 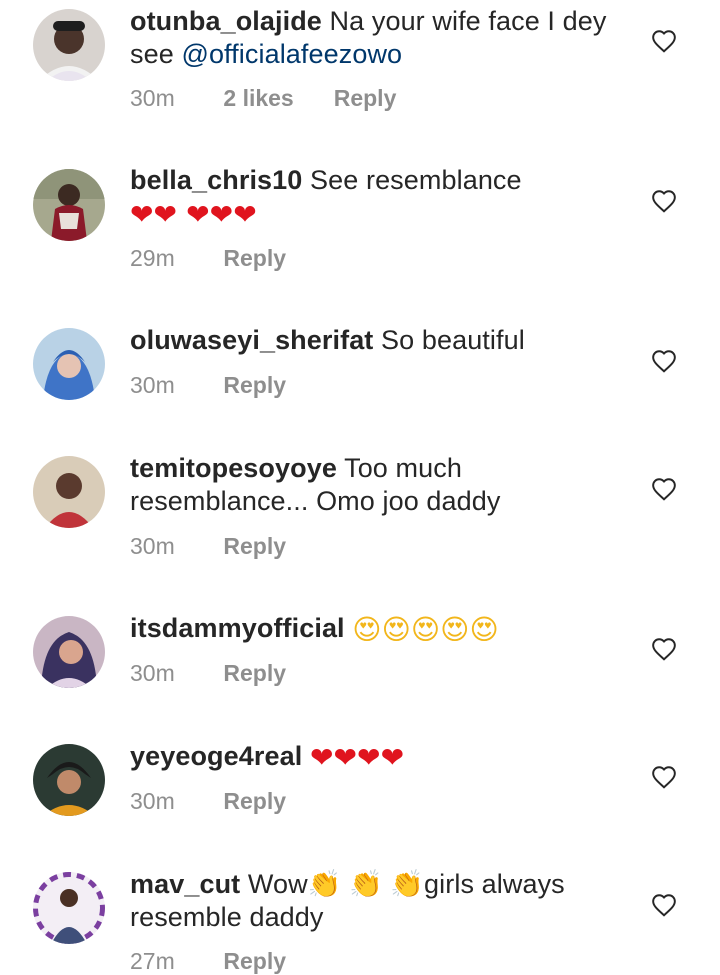 I want to click on comment-time: 27m, so click(x=152, y=961).